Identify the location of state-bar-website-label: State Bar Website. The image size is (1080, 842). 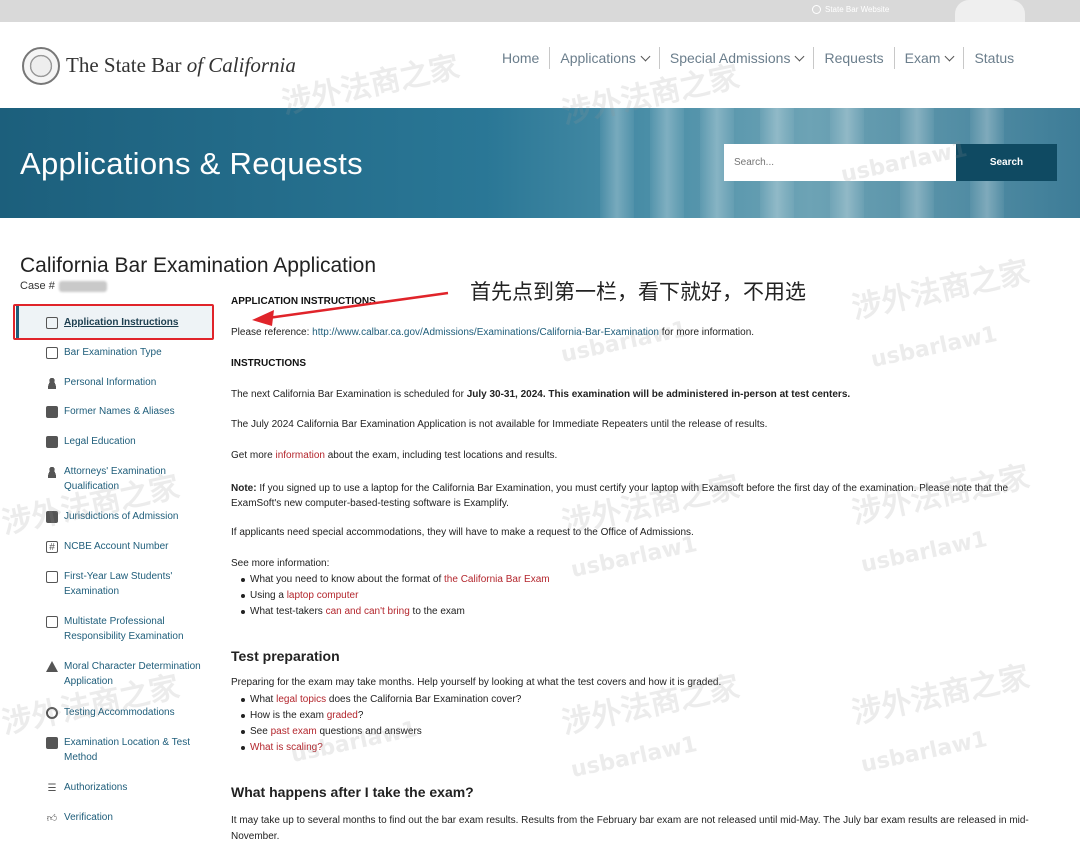
(857, 9).